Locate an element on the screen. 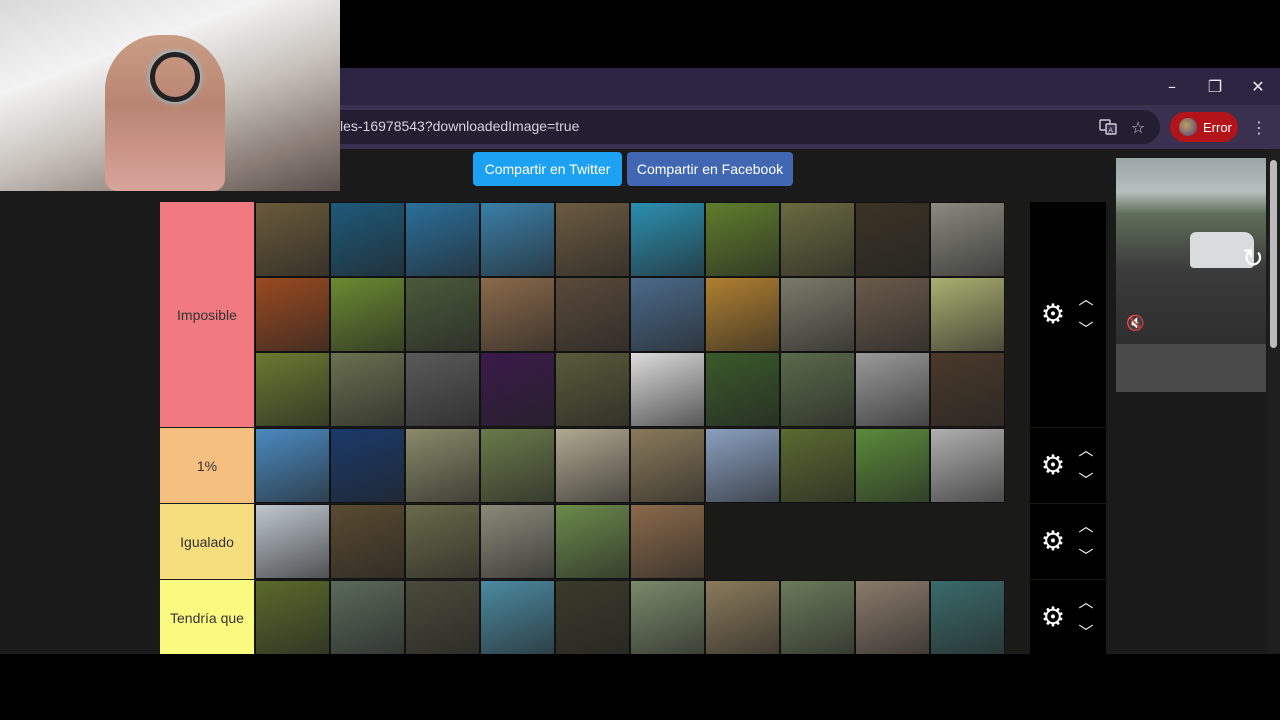 This screenshot has height=720, width=1280. star-icon: ☆ is located at coordinates (1138, 127).